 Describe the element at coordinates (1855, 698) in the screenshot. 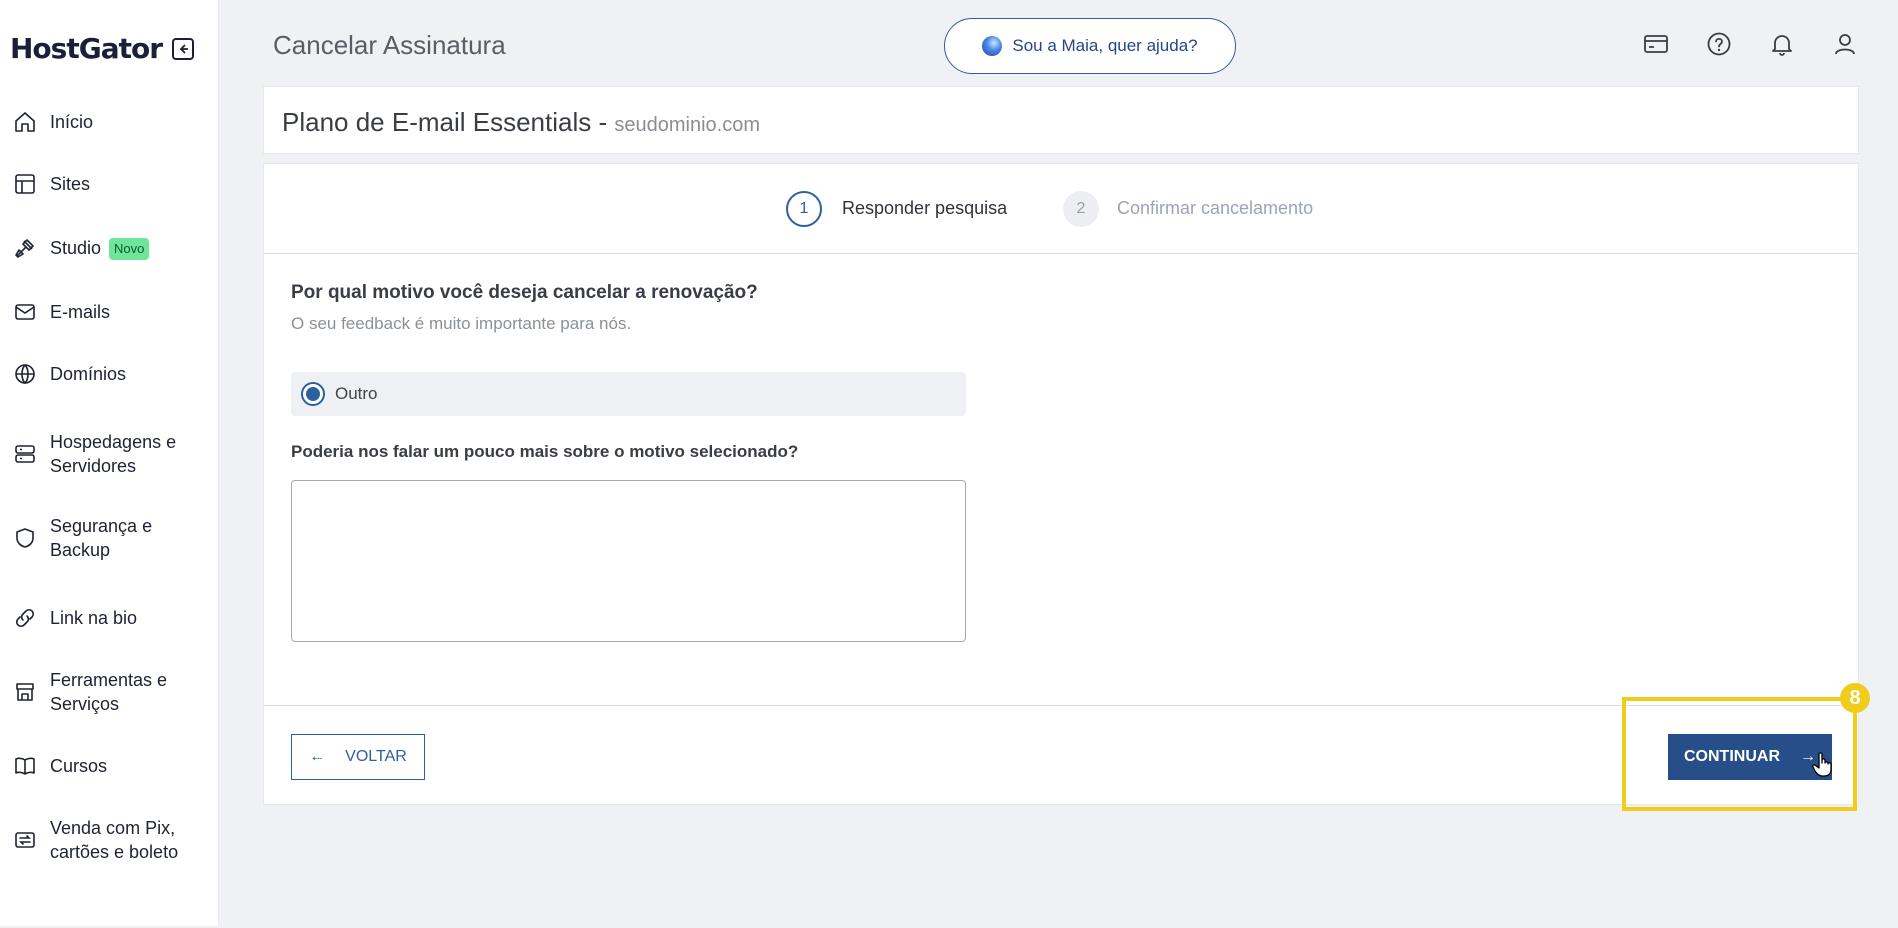

I see `step-badge: 8` at that location.